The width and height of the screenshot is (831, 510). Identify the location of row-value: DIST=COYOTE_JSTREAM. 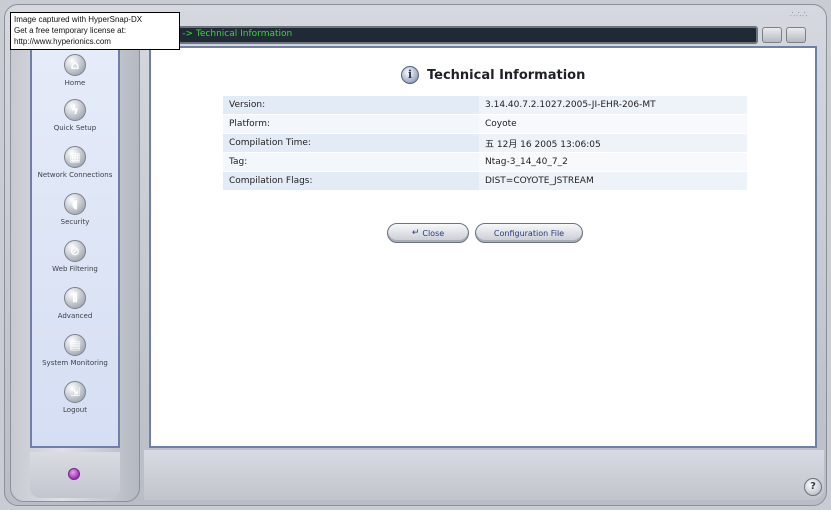
(613, 181).